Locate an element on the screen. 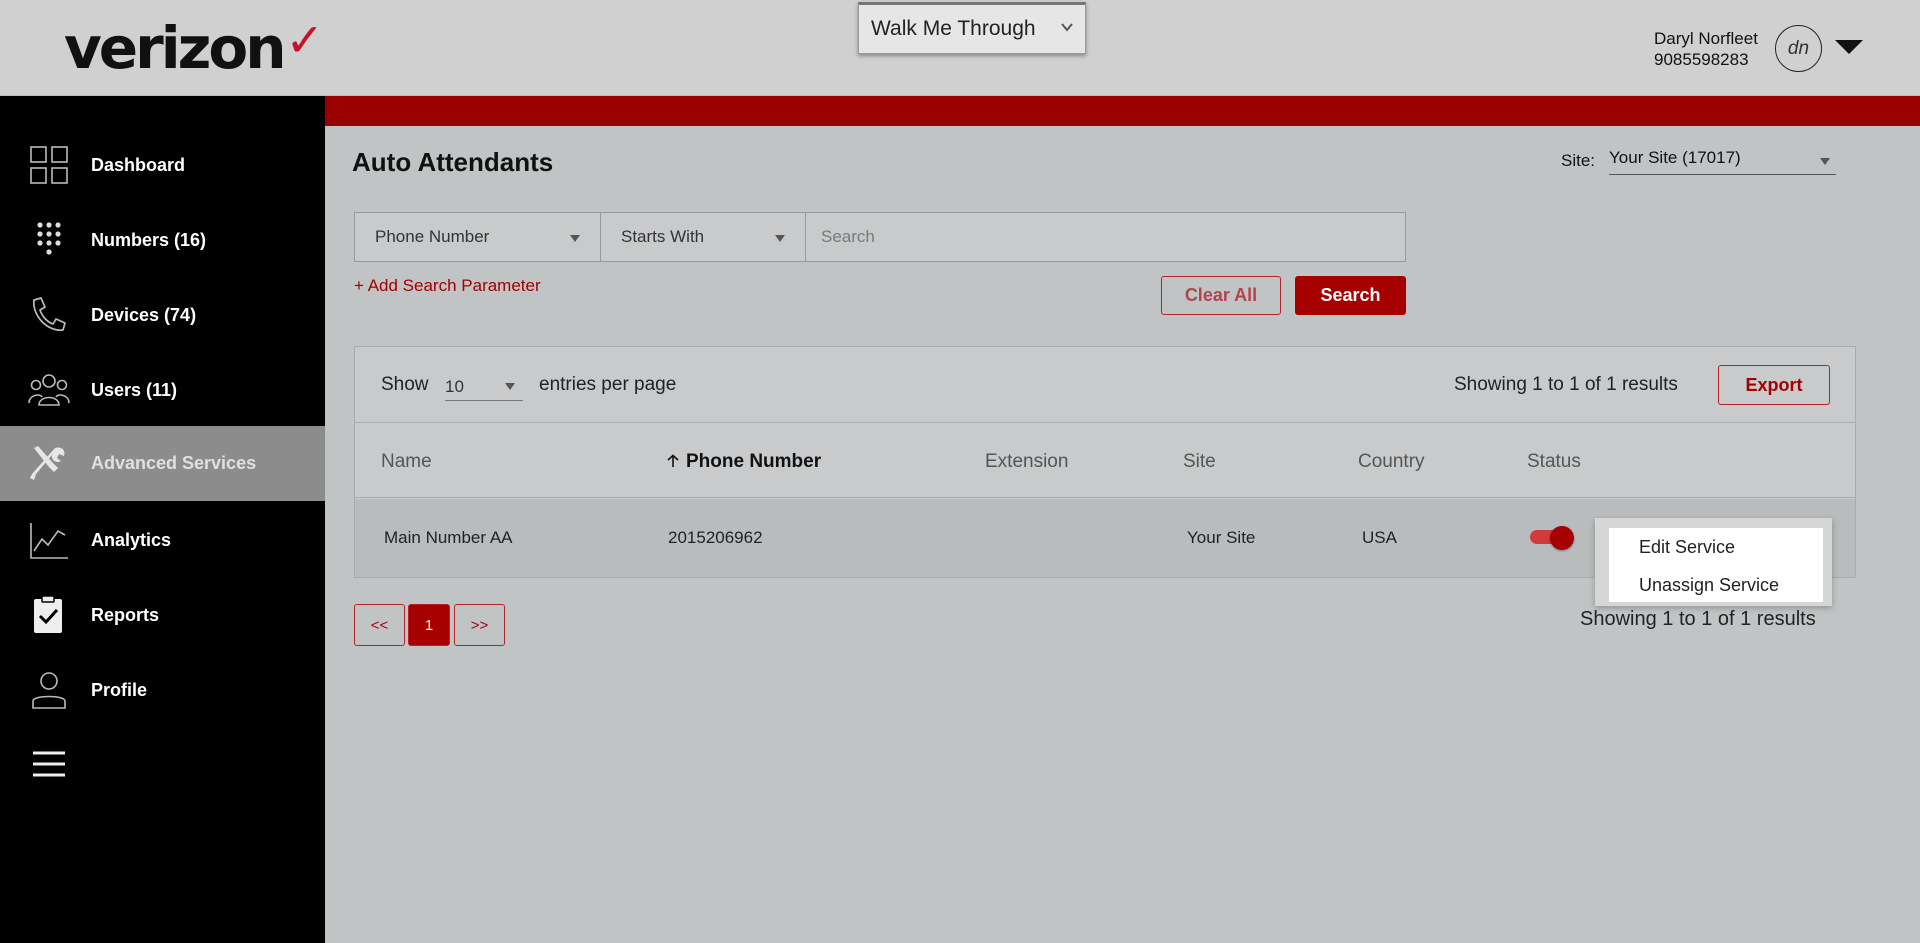 This screenshot has height=943, width=1920. cell-site: Your Site is located at coordinates (1221, 537).